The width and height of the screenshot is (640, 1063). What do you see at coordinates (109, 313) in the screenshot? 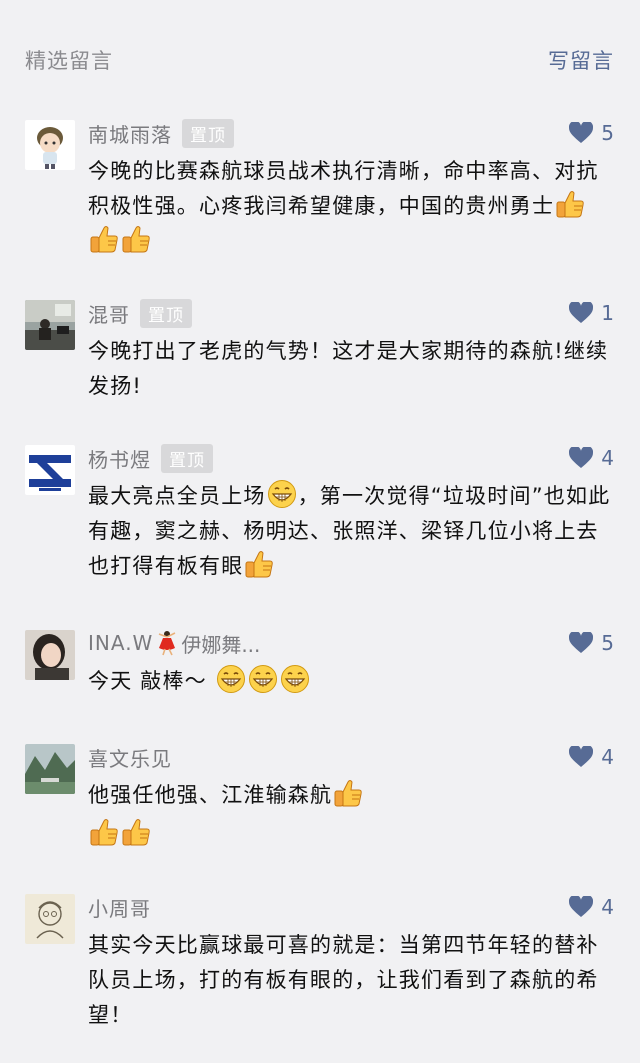
I see `comment-author: 混哥` at bounding box center [109, 313].